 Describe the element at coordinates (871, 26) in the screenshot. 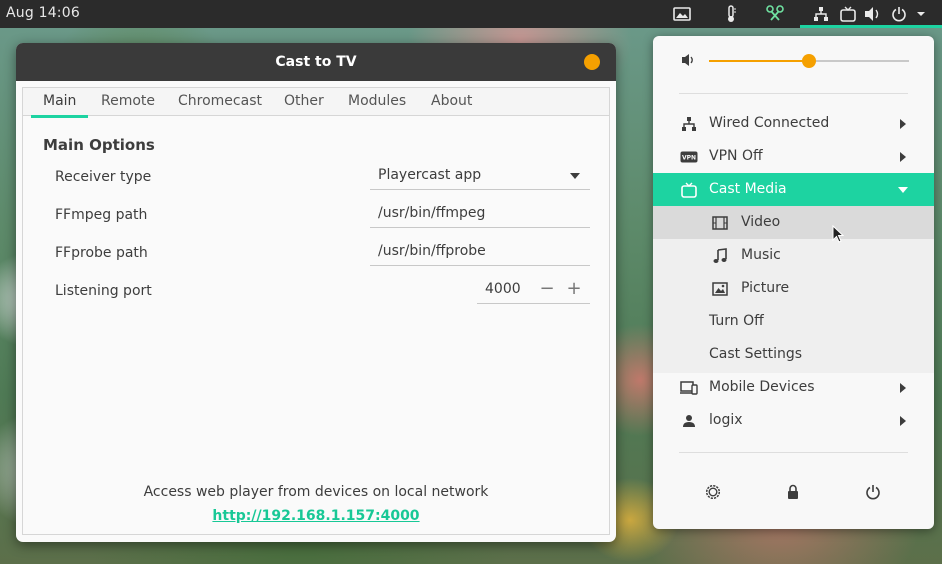

I see `active-indicator` at that location.